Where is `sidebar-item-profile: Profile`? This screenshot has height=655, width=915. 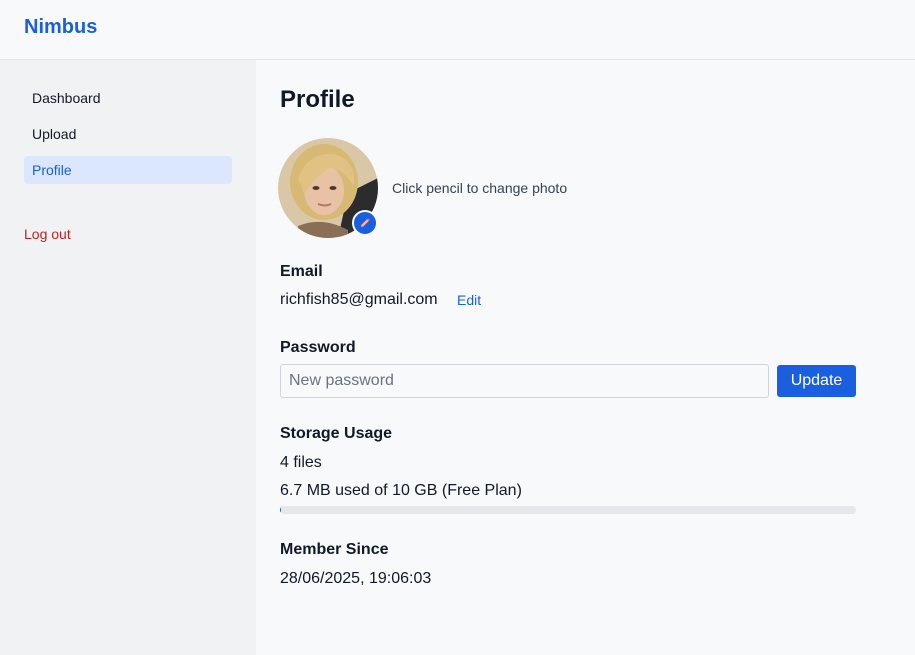 sidebar-item-profile: Profile is located at coordinates (128, 170).